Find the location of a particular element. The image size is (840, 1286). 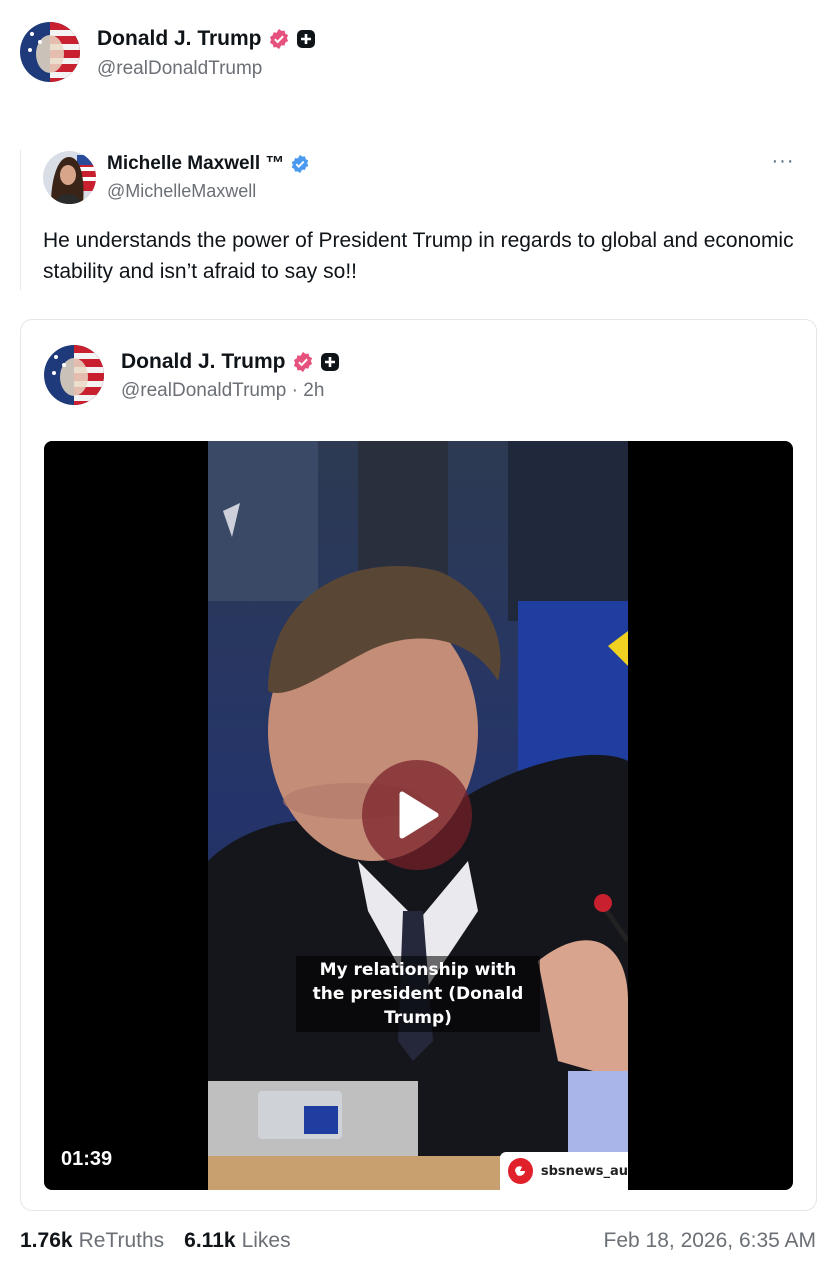

sbs-logo-icon is located at coordinates (520, 1171).